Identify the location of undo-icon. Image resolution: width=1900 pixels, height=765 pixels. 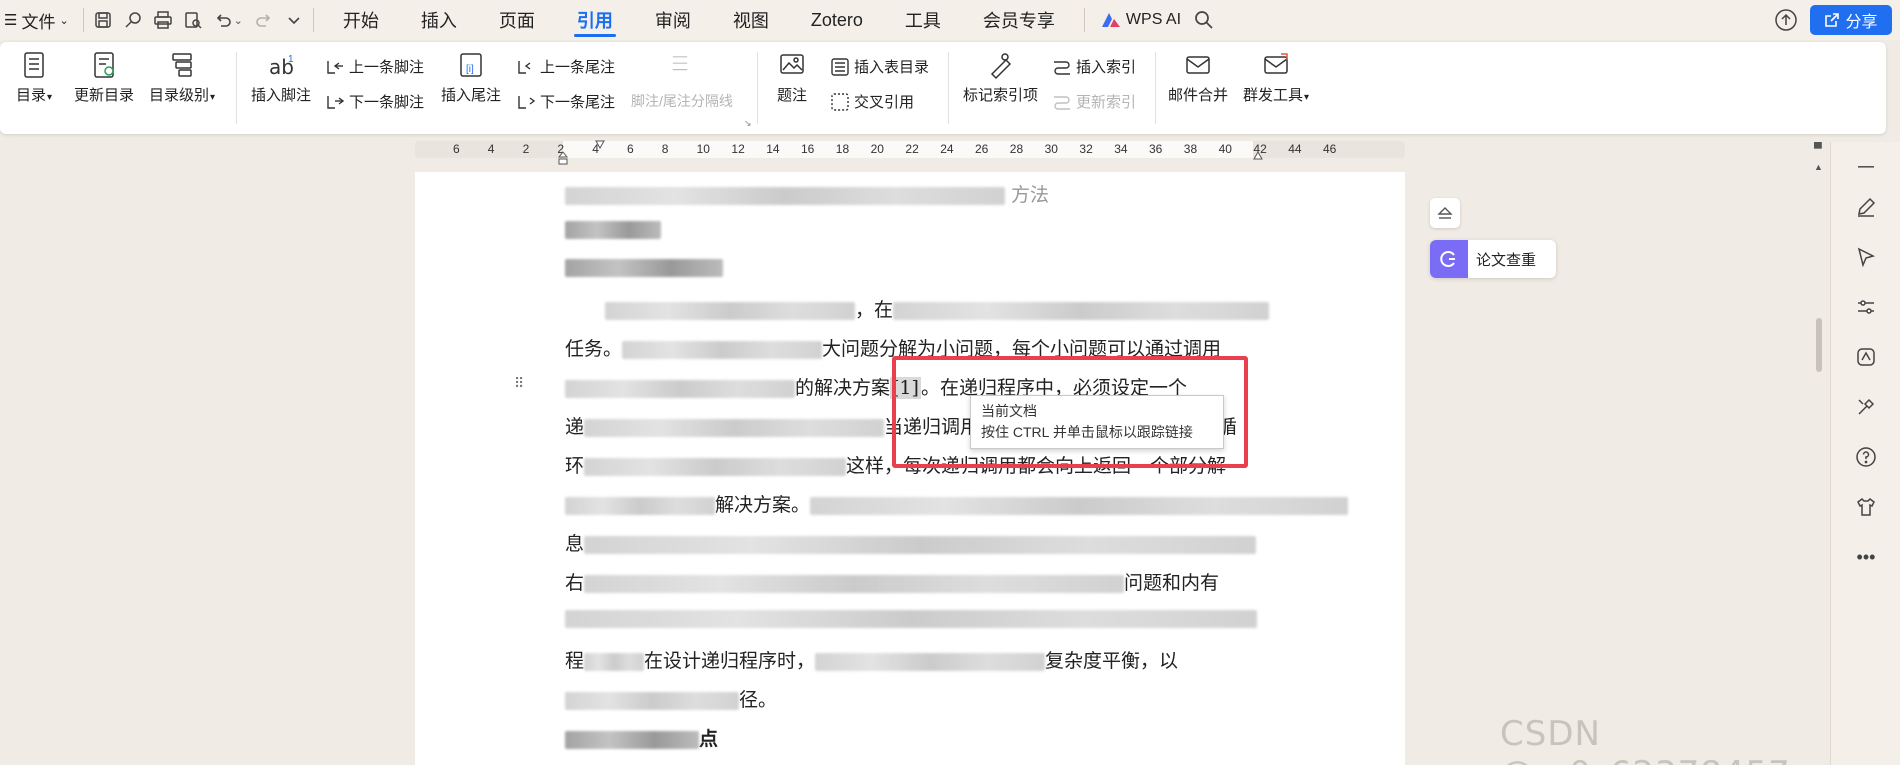
(223, 20).